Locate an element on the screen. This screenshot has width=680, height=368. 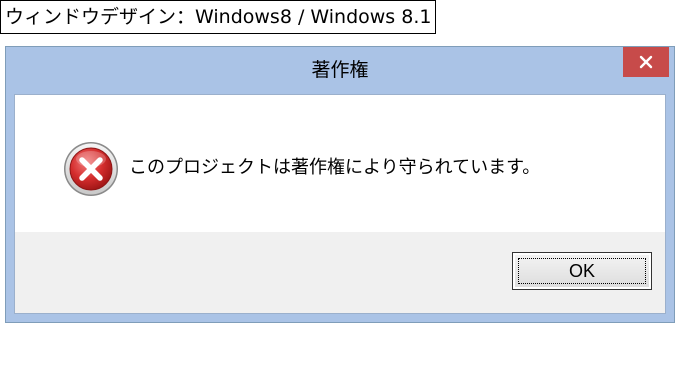
caption-label: ウィンドウデザイン：Windows8 / Windows 8.1 is located at coordinates (218, 17).